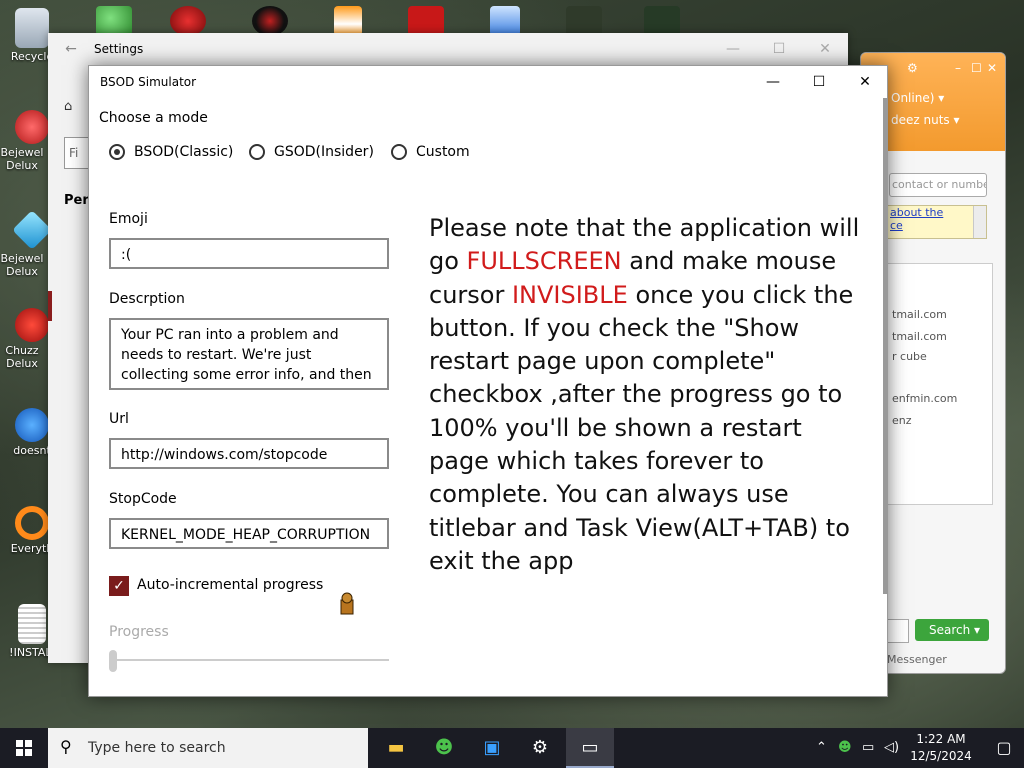 This screenshot has width=1024, height=768. Describe the element at coordinates (590, 748) in the screenshot. I see `bsod-app-icon: ▭` at that location.